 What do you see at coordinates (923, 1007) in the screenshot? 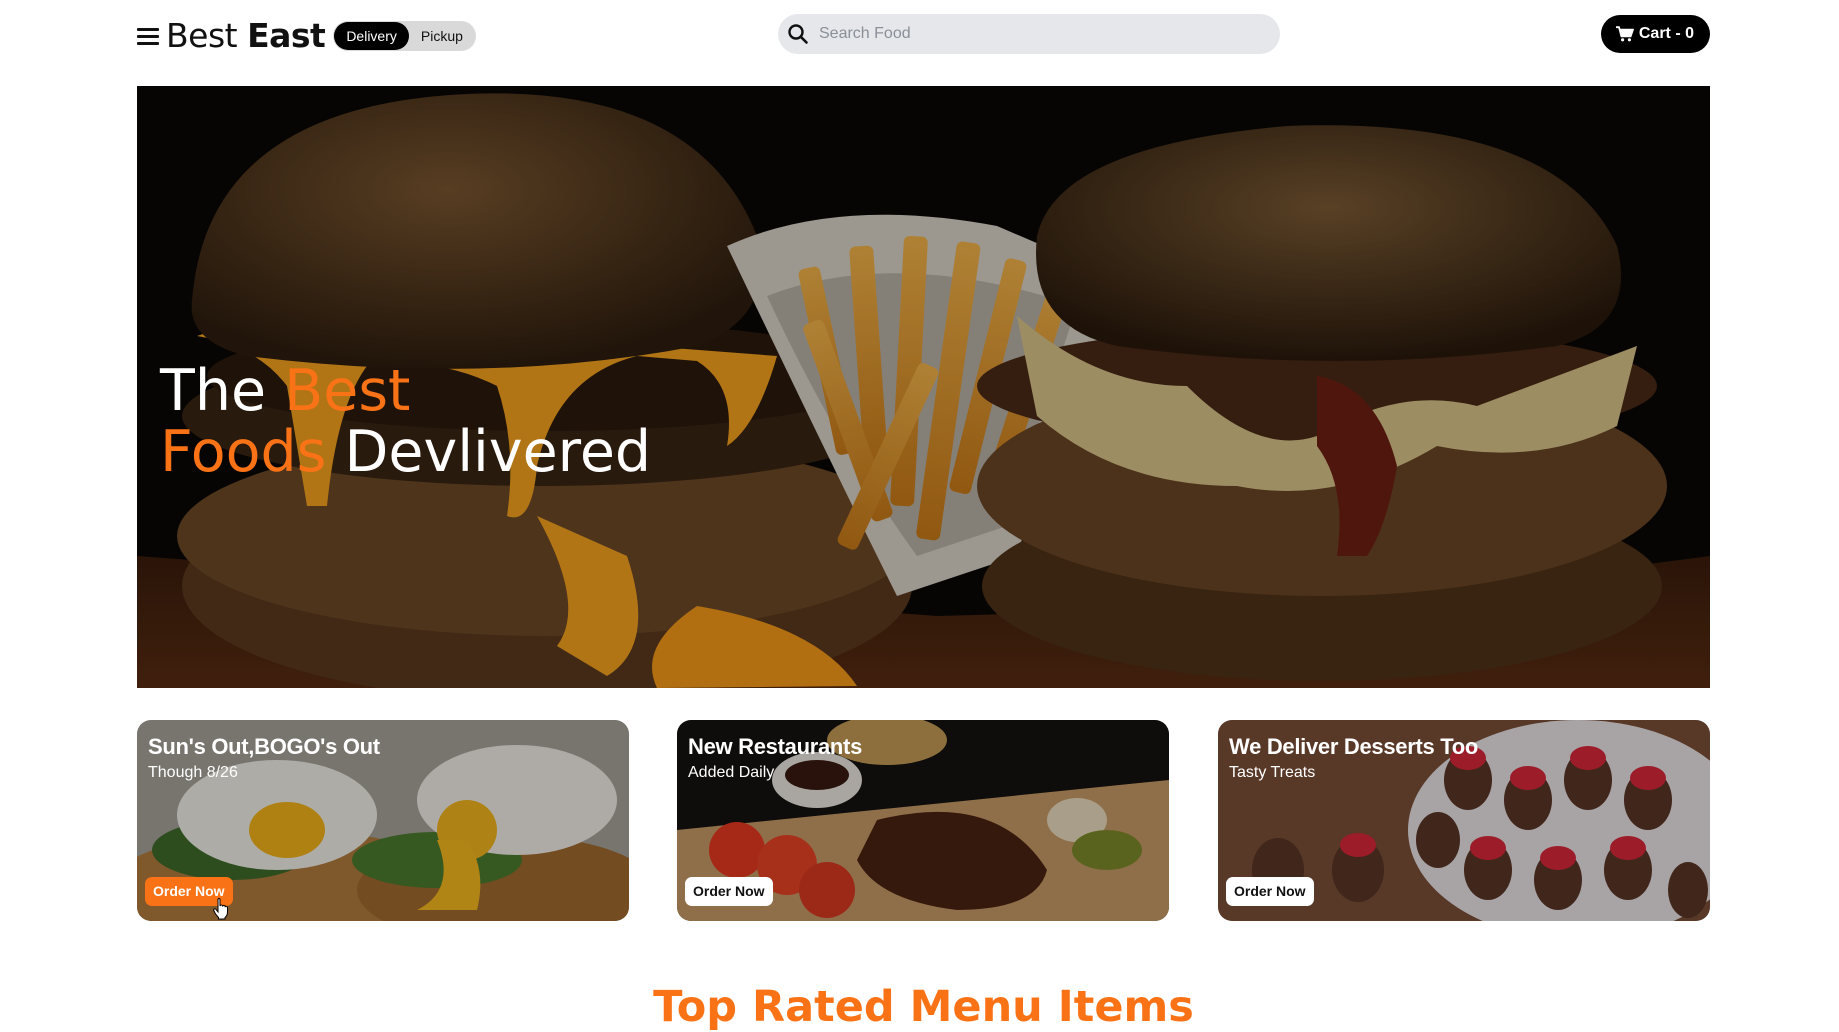
I see `section-title-top-rated: Top Rated Menu Items` at bounding box center [923, 1007].